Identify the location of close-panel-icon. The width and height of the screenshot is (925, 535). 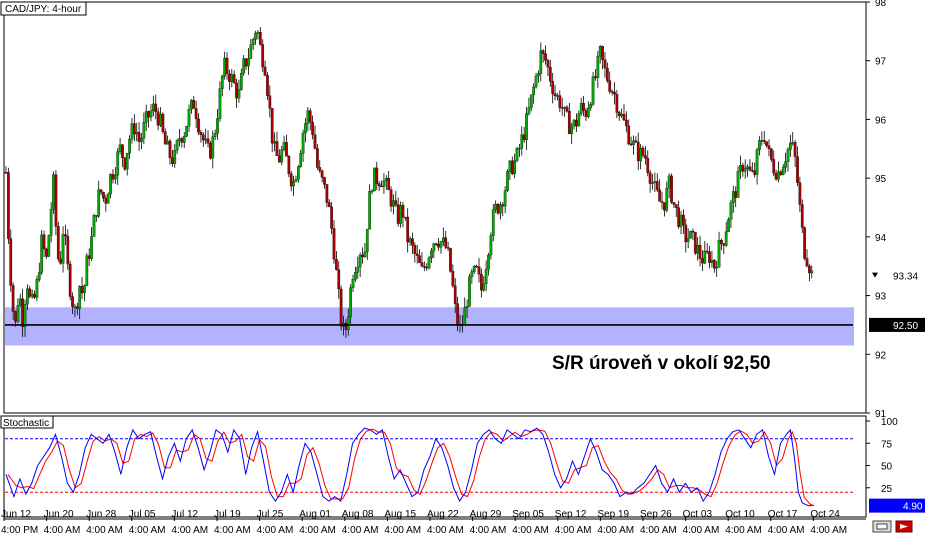
(904, 526).